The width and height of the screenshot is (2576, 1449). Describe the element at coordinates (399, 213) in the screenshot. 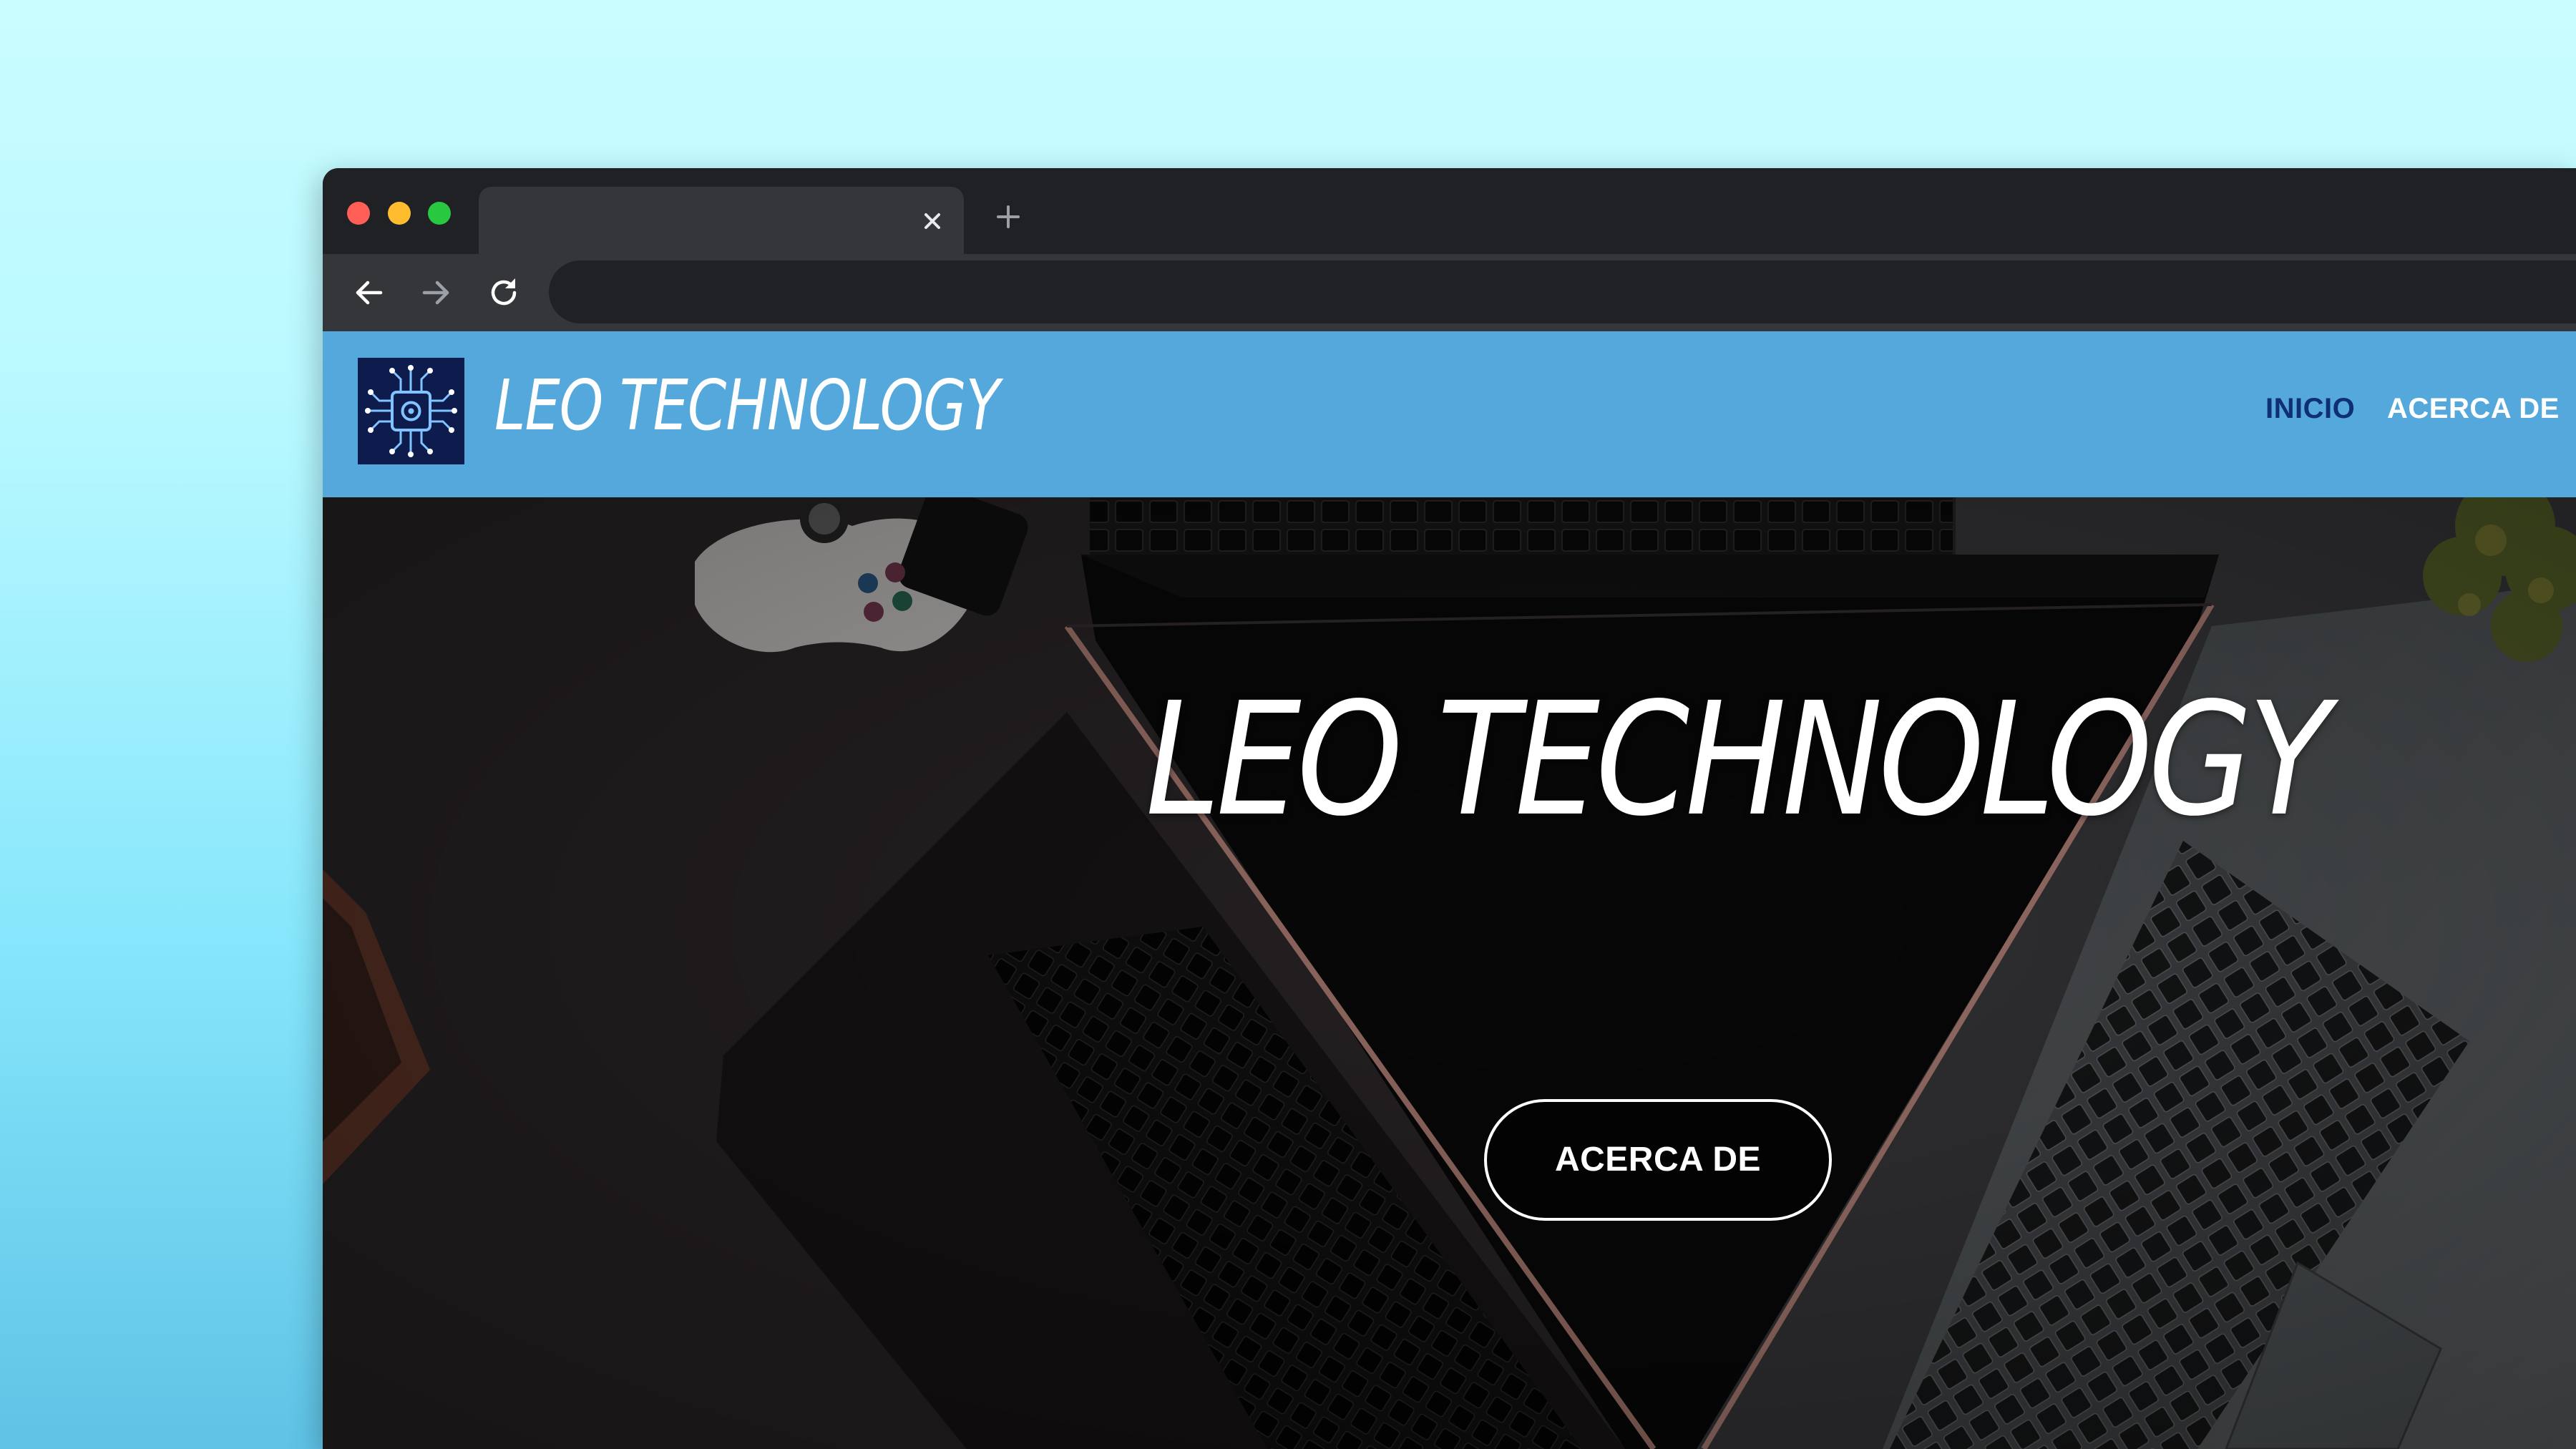

I see `minimize-window-button` at that location.